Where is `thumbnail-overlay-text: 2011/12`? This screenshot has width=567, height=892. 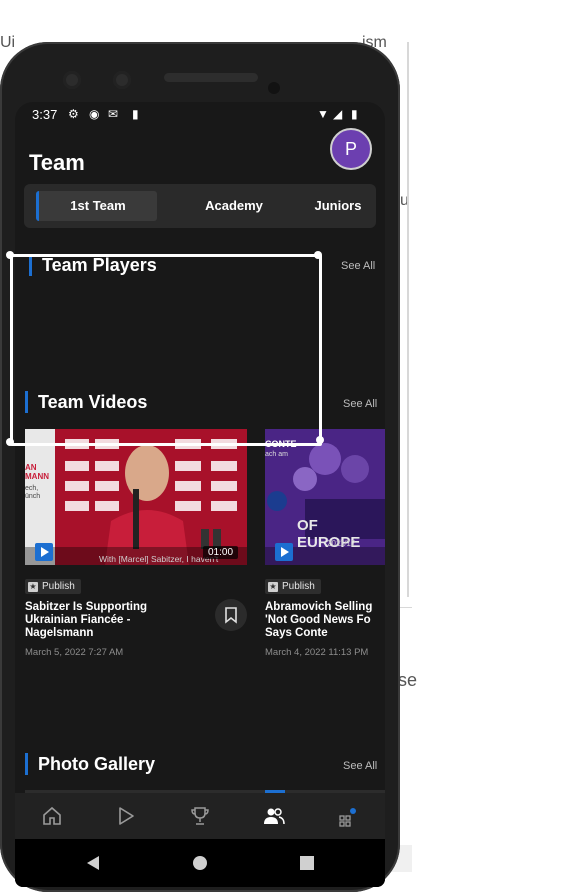 thumbnail-overlay-text: 2011/12 is located at coordinates (341, 543).